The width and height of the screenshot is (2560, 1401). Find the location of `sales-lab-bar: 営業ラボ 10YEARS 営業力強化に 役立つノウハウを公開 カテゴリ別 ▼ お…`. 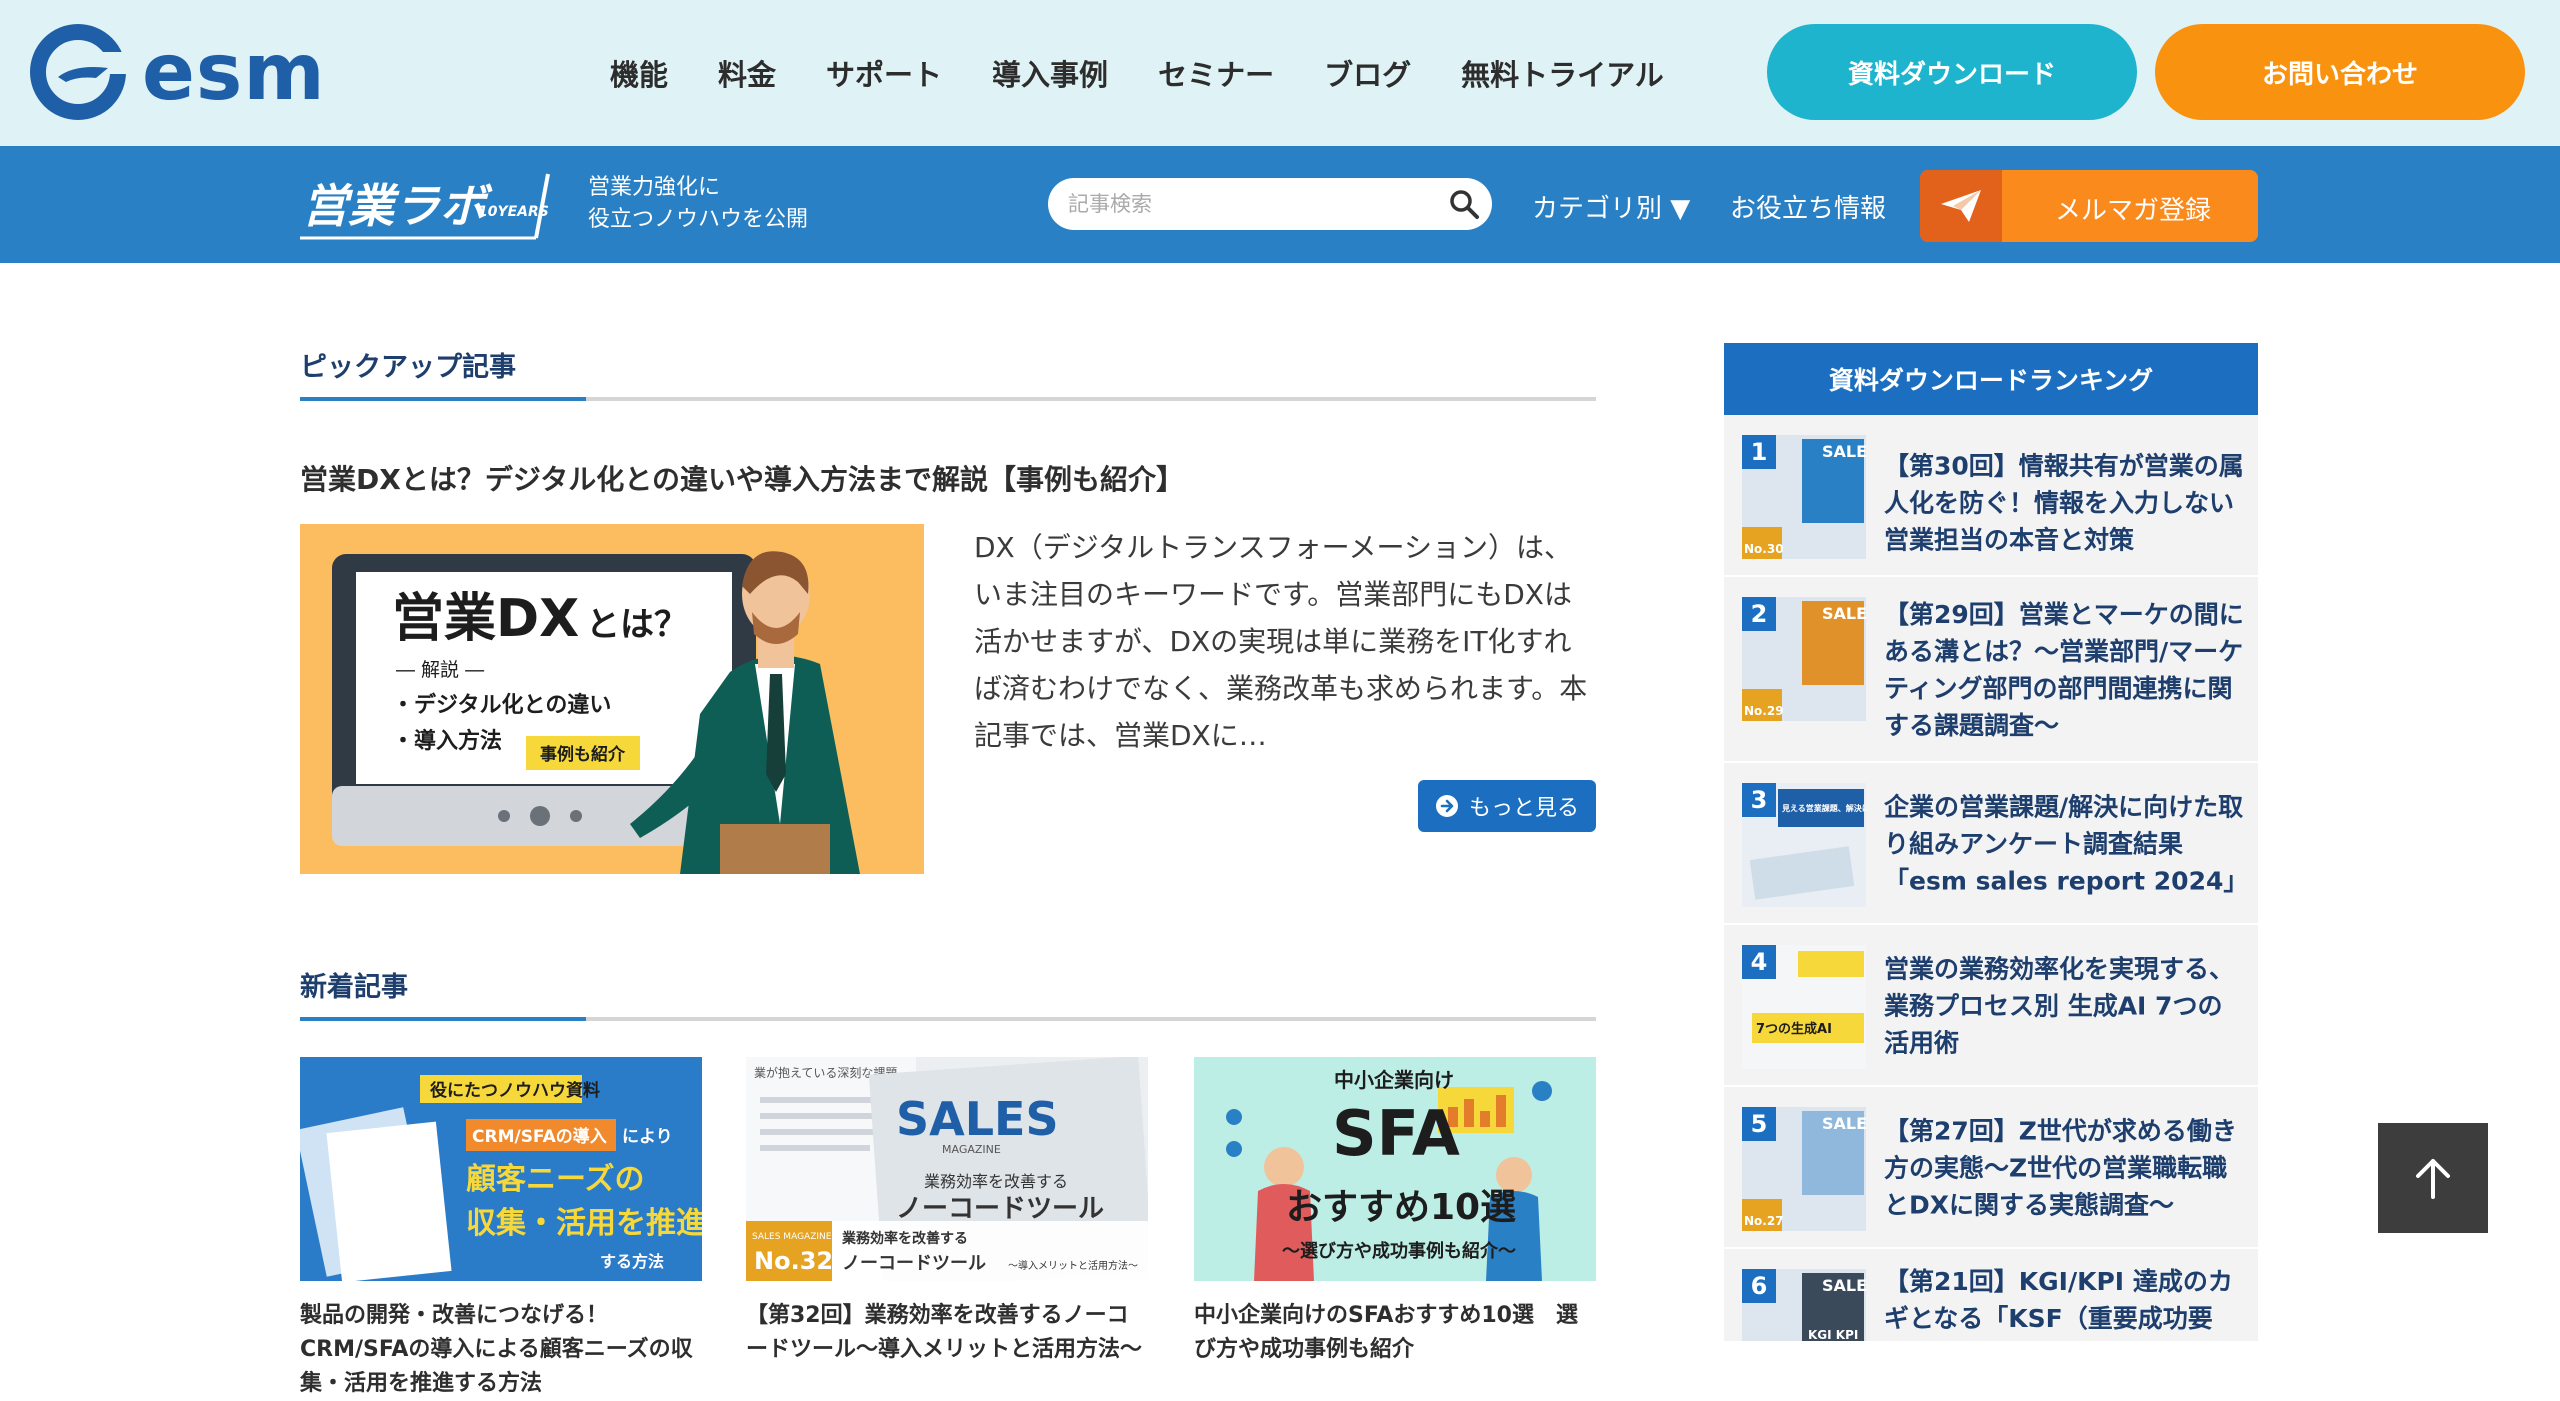

sales-lab-bar: 営業ラボ 10YEARS 営業力強化に 役立つノウハウを公開 カテゴリ別 ▼ お… is located at coordinates (1280, 204).